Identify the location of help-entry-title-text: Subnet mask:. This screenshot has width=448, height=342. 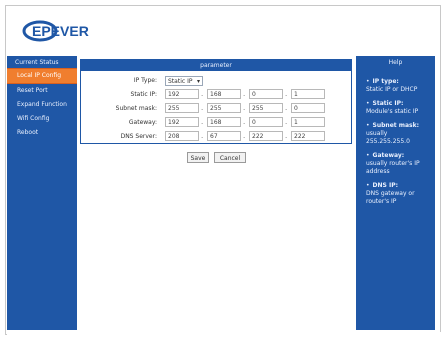
(395, 125).